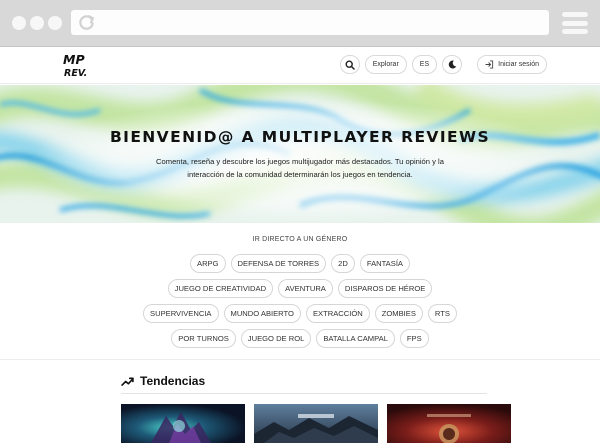 The height and width of the screenshot is (443, 600). I want to click on genre-chip: MUNDO ABIERTO, so click(262, 313).